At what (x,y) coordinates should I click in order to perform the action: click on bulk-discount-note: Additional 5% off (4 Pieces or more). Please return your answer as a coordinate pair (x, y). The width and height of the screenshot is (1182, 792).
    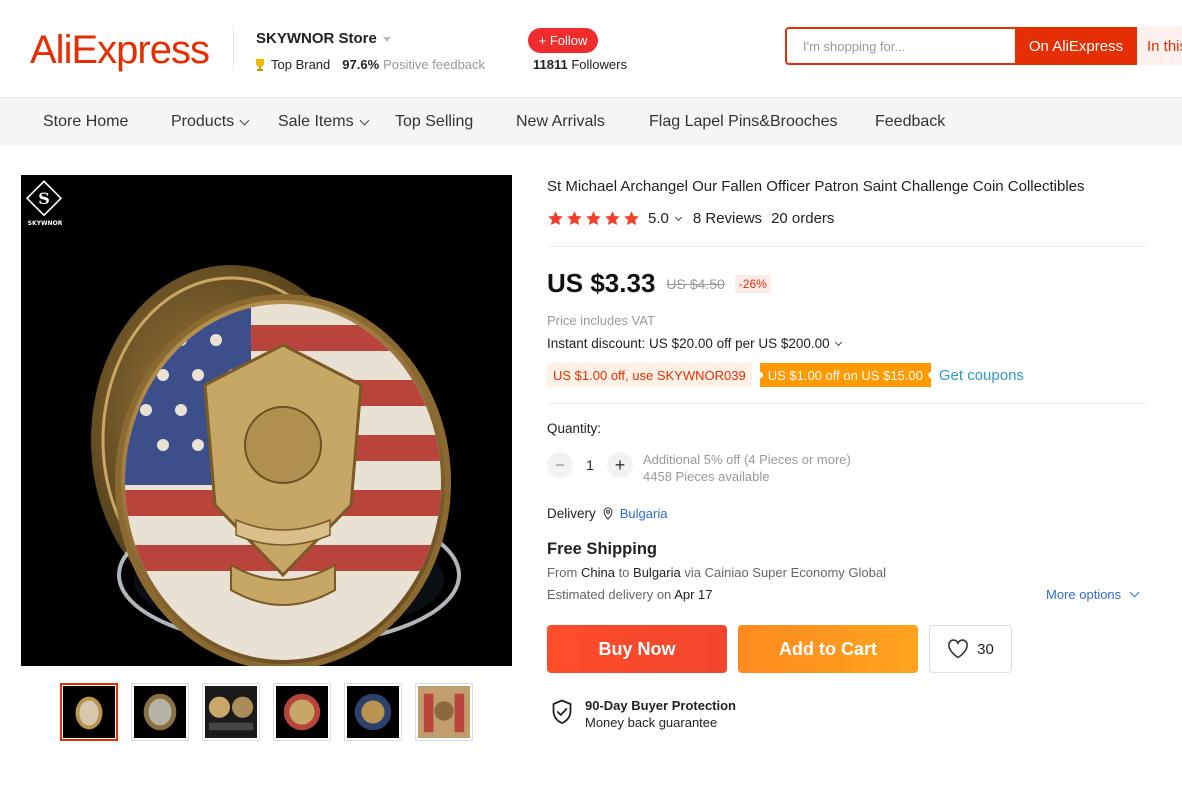
    Looking at the image, I should click on (747, 459).